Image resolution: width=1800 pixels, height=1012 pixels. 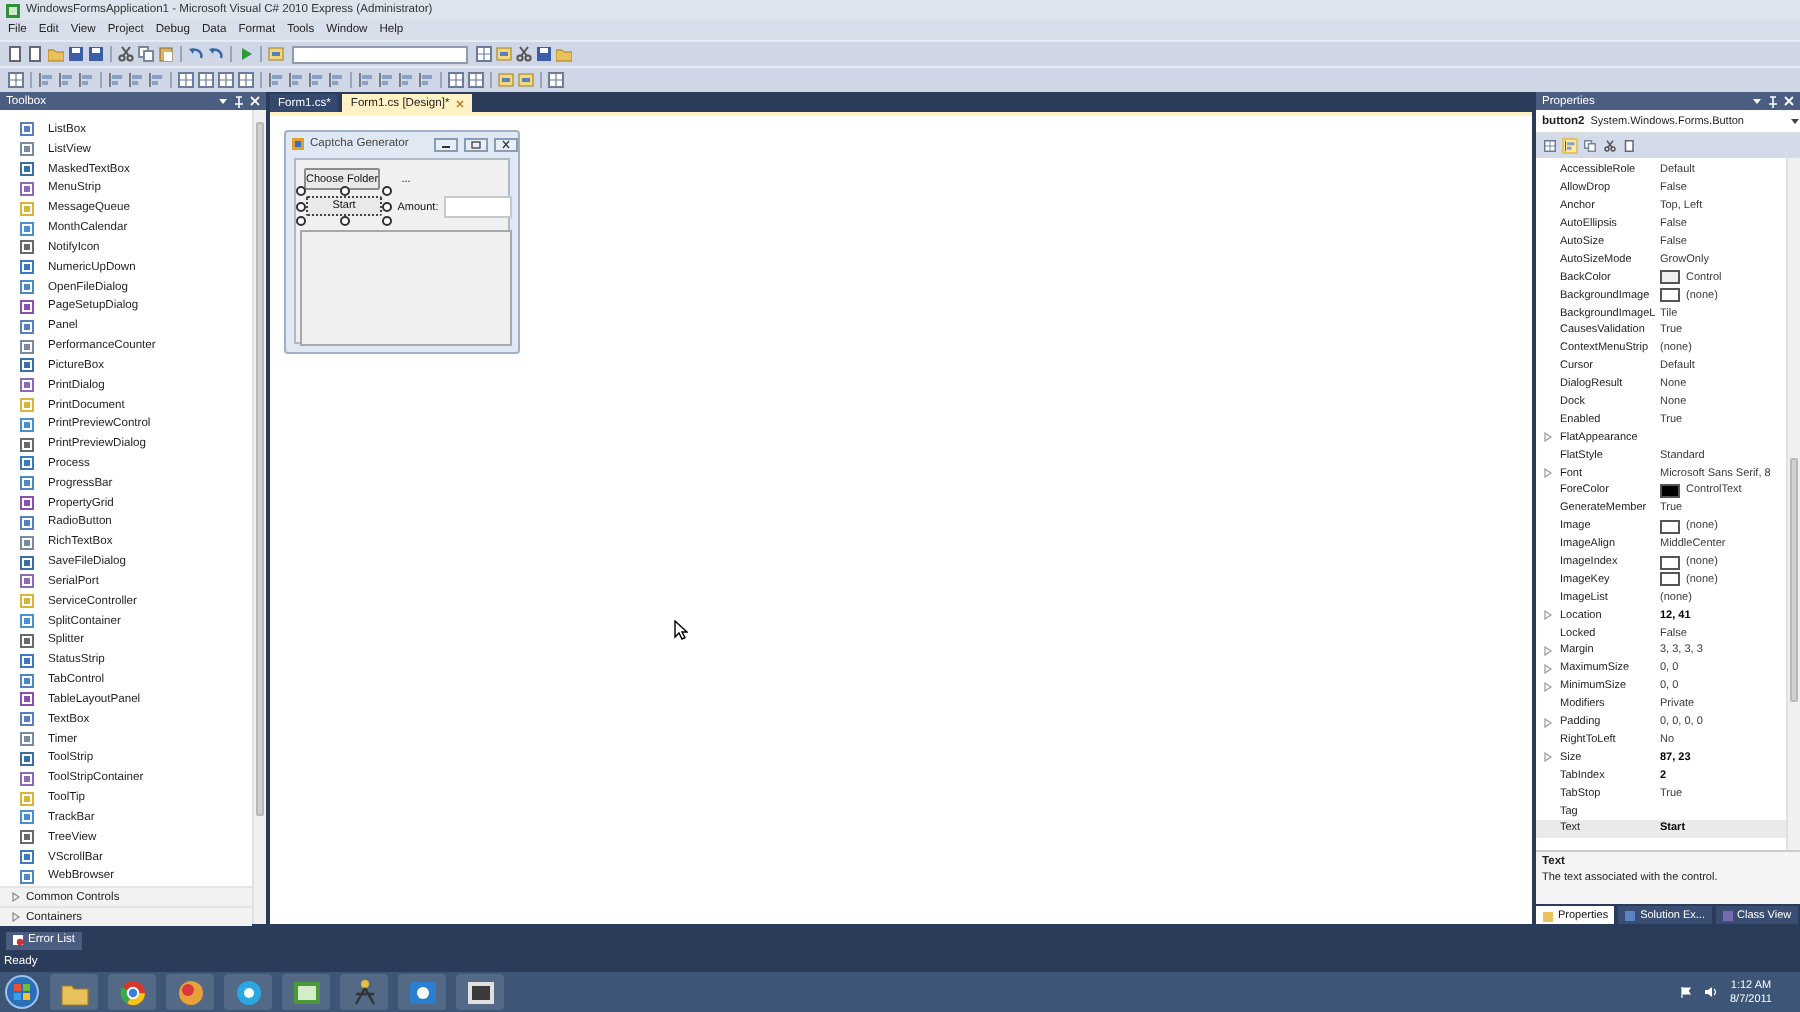 What do you see at coordinates (476, 144) in the screenshot?
I see `maximize-icon` at bounding box center [476, 144].